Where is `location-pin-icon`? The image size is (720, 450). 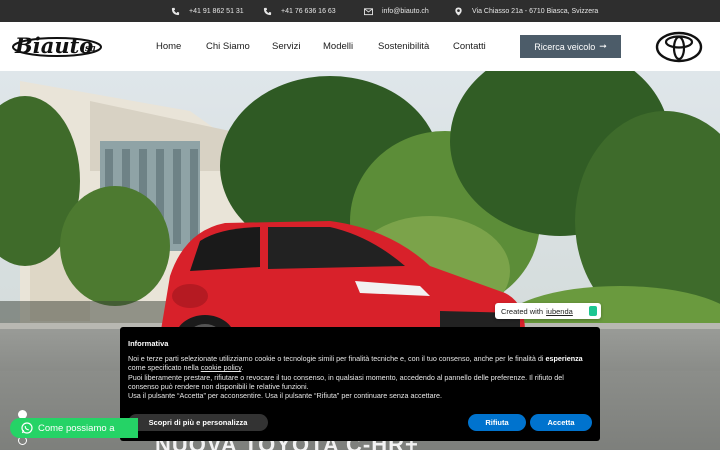 location-pin-icon is located at coordinates (458, 11).